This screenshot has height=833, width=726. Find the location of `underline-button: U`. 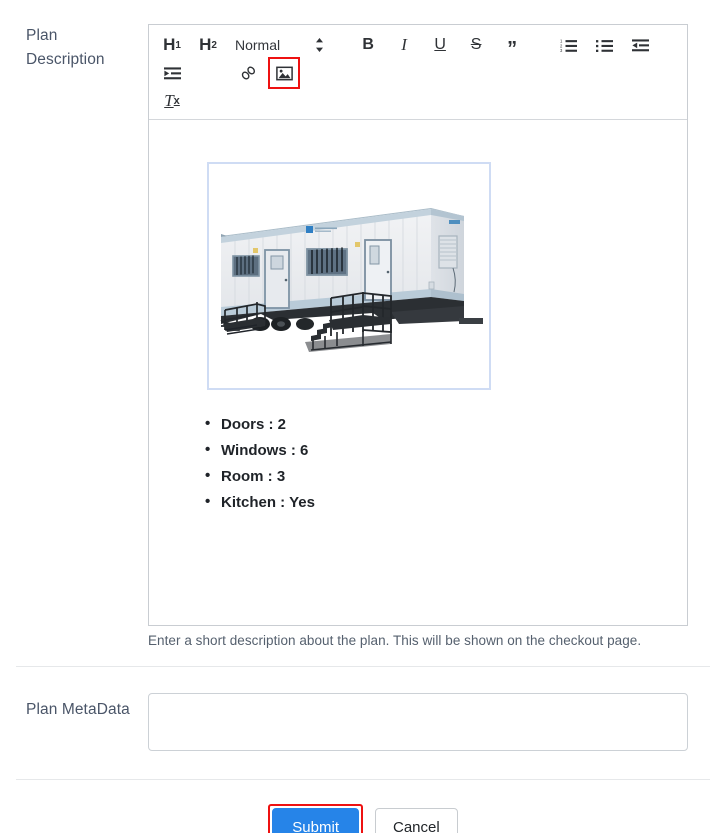

underline-button: U is located at coordinates (440, 45).